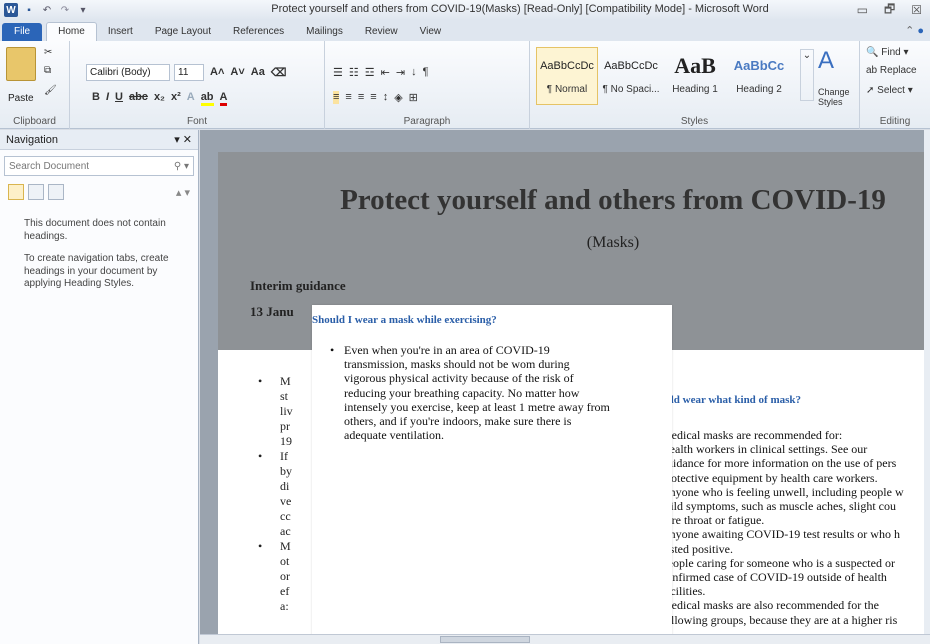  I want to click on text-line: facilities., so click(683, 591).